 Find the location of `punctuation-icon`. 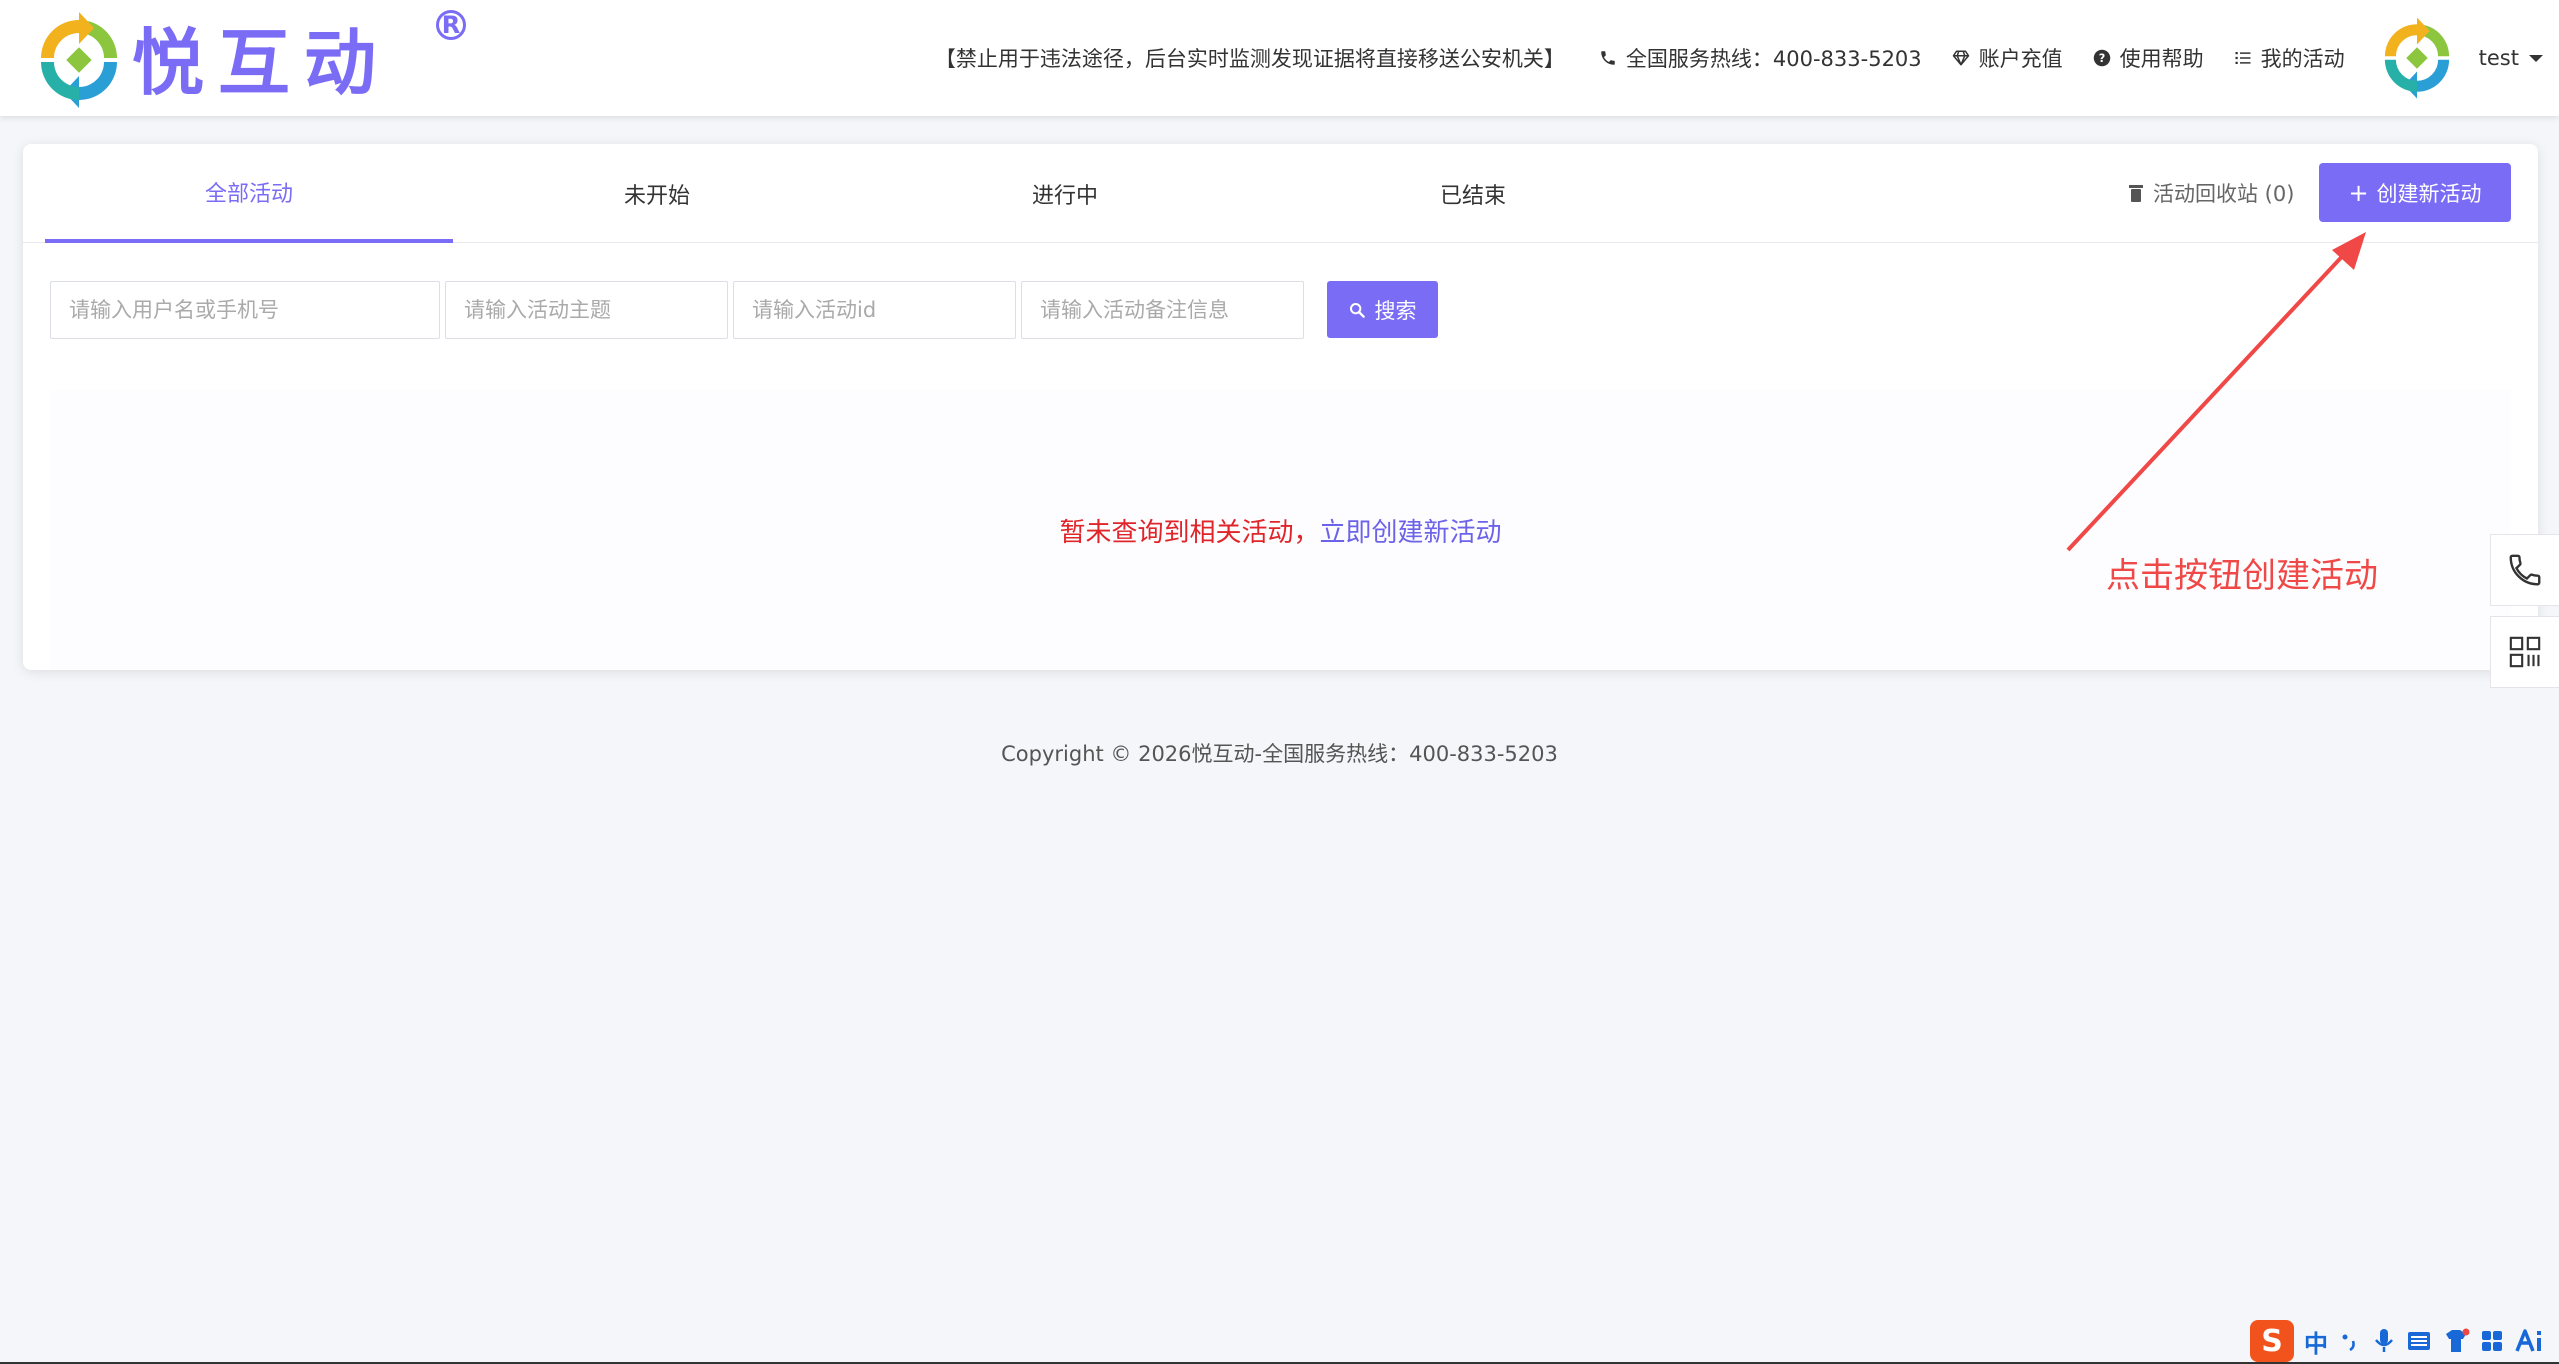

punctuation-icon is located at coordinates (2350, 1341).